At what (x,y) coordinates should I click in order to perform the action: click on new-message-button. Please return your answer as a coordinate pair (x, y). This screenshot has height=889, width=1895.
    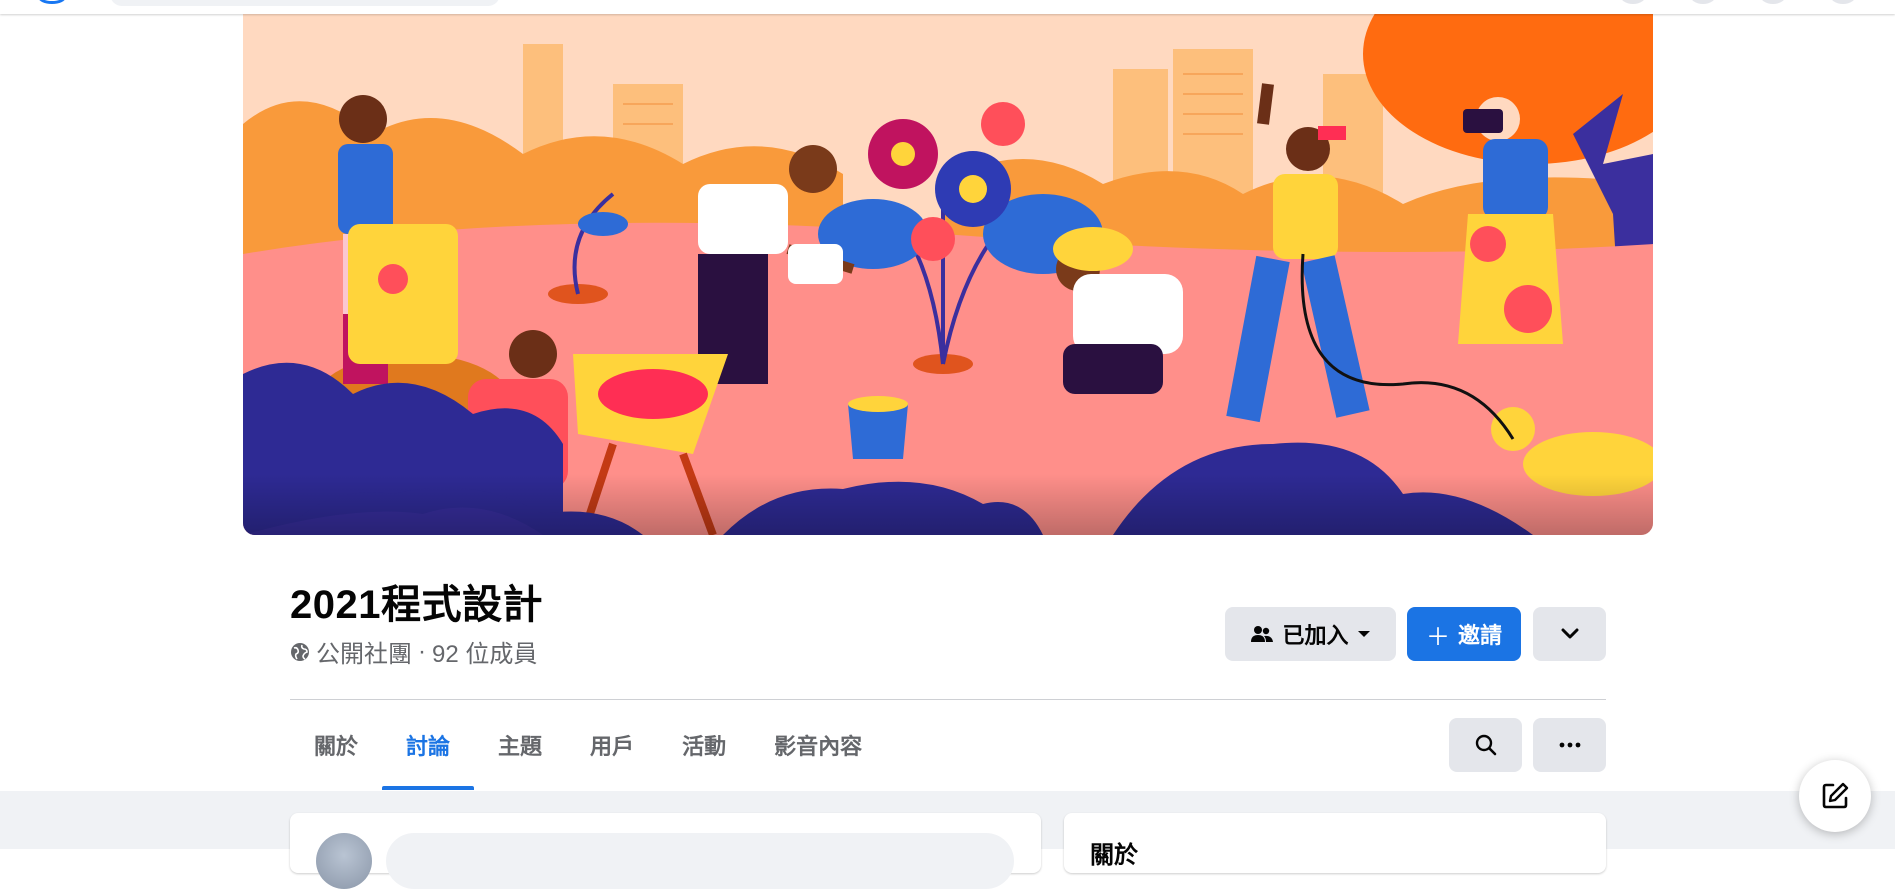
    Looking at the image, I should click on (1835, 796).